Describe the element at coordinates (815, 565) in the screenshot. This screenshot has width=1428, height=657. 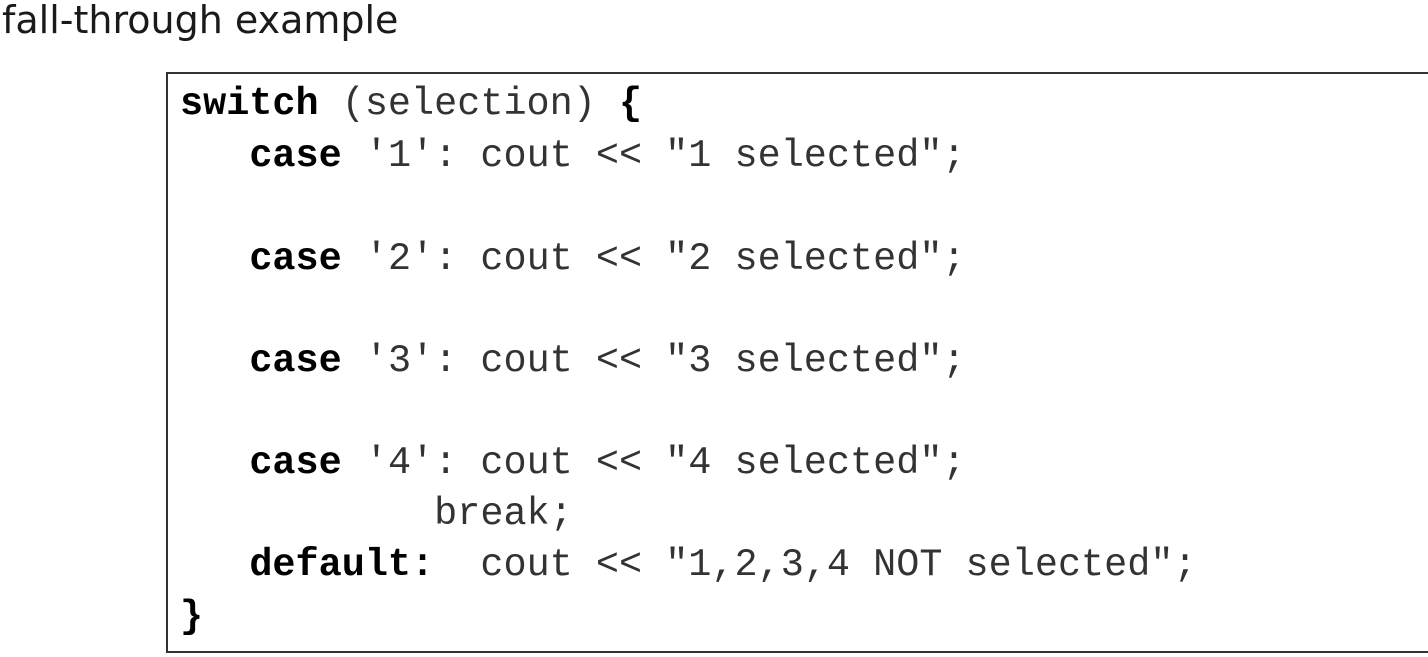
I see `default-body: cout << "1,2,3,4 NOT selected";` at that location.